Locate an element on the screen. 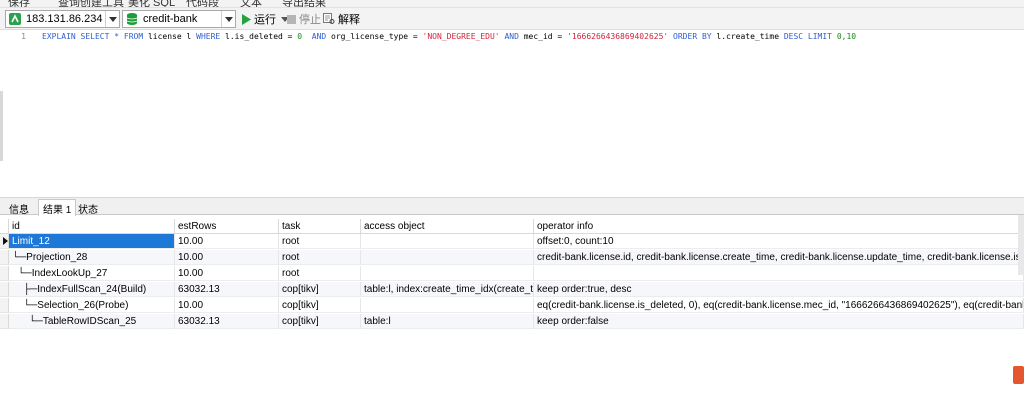 This screenshot has width=1024, height=399. connection-toolbar: 183.131.86.234 credit-bank 运行 停止 解释 is located at coordinates (512, 19).